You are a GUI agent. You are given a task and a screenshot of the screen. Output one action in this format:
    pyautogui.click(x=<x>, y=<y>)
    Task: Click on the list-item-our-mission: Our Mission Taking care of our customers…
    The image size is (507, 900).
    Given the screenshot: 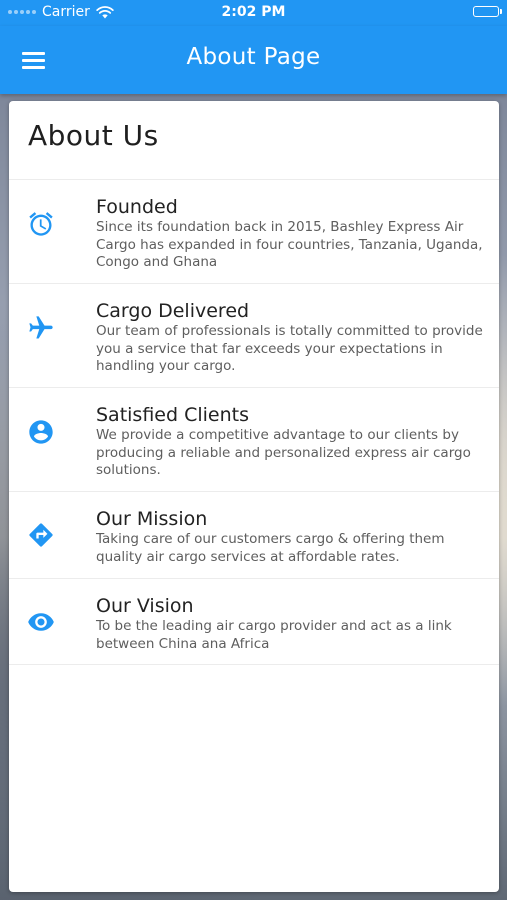 What is the action you would take?
    pyautogui.click(x=254, y=534)
    